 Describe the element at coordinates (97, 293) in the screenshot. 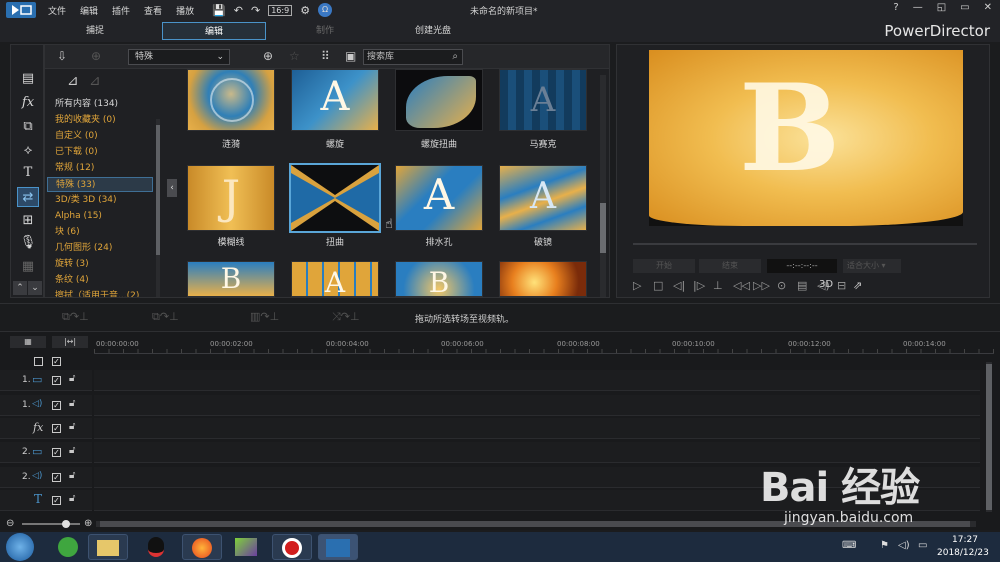

I see `category-item: 擦拭（适用于音...(2)` at that location.